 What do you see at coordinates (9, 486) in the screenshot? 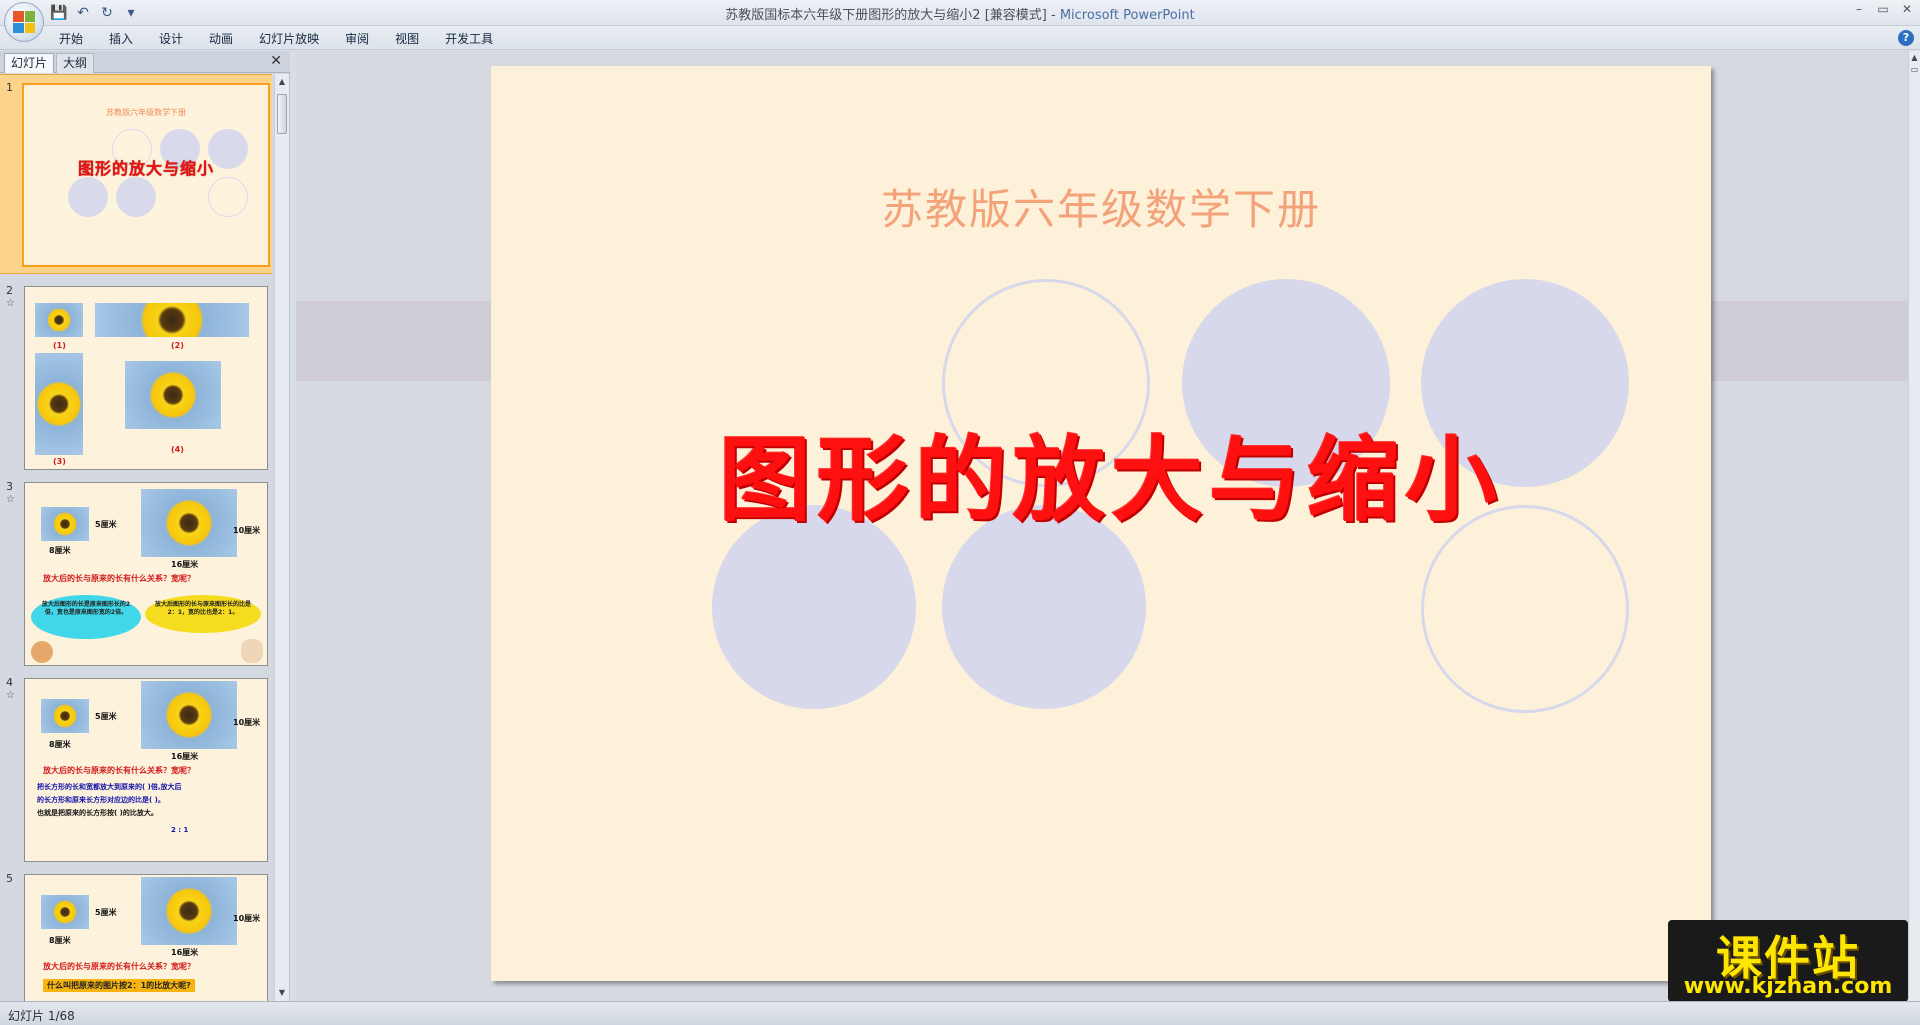
I see `slide-number: 3` at bounding box center [9, 486].